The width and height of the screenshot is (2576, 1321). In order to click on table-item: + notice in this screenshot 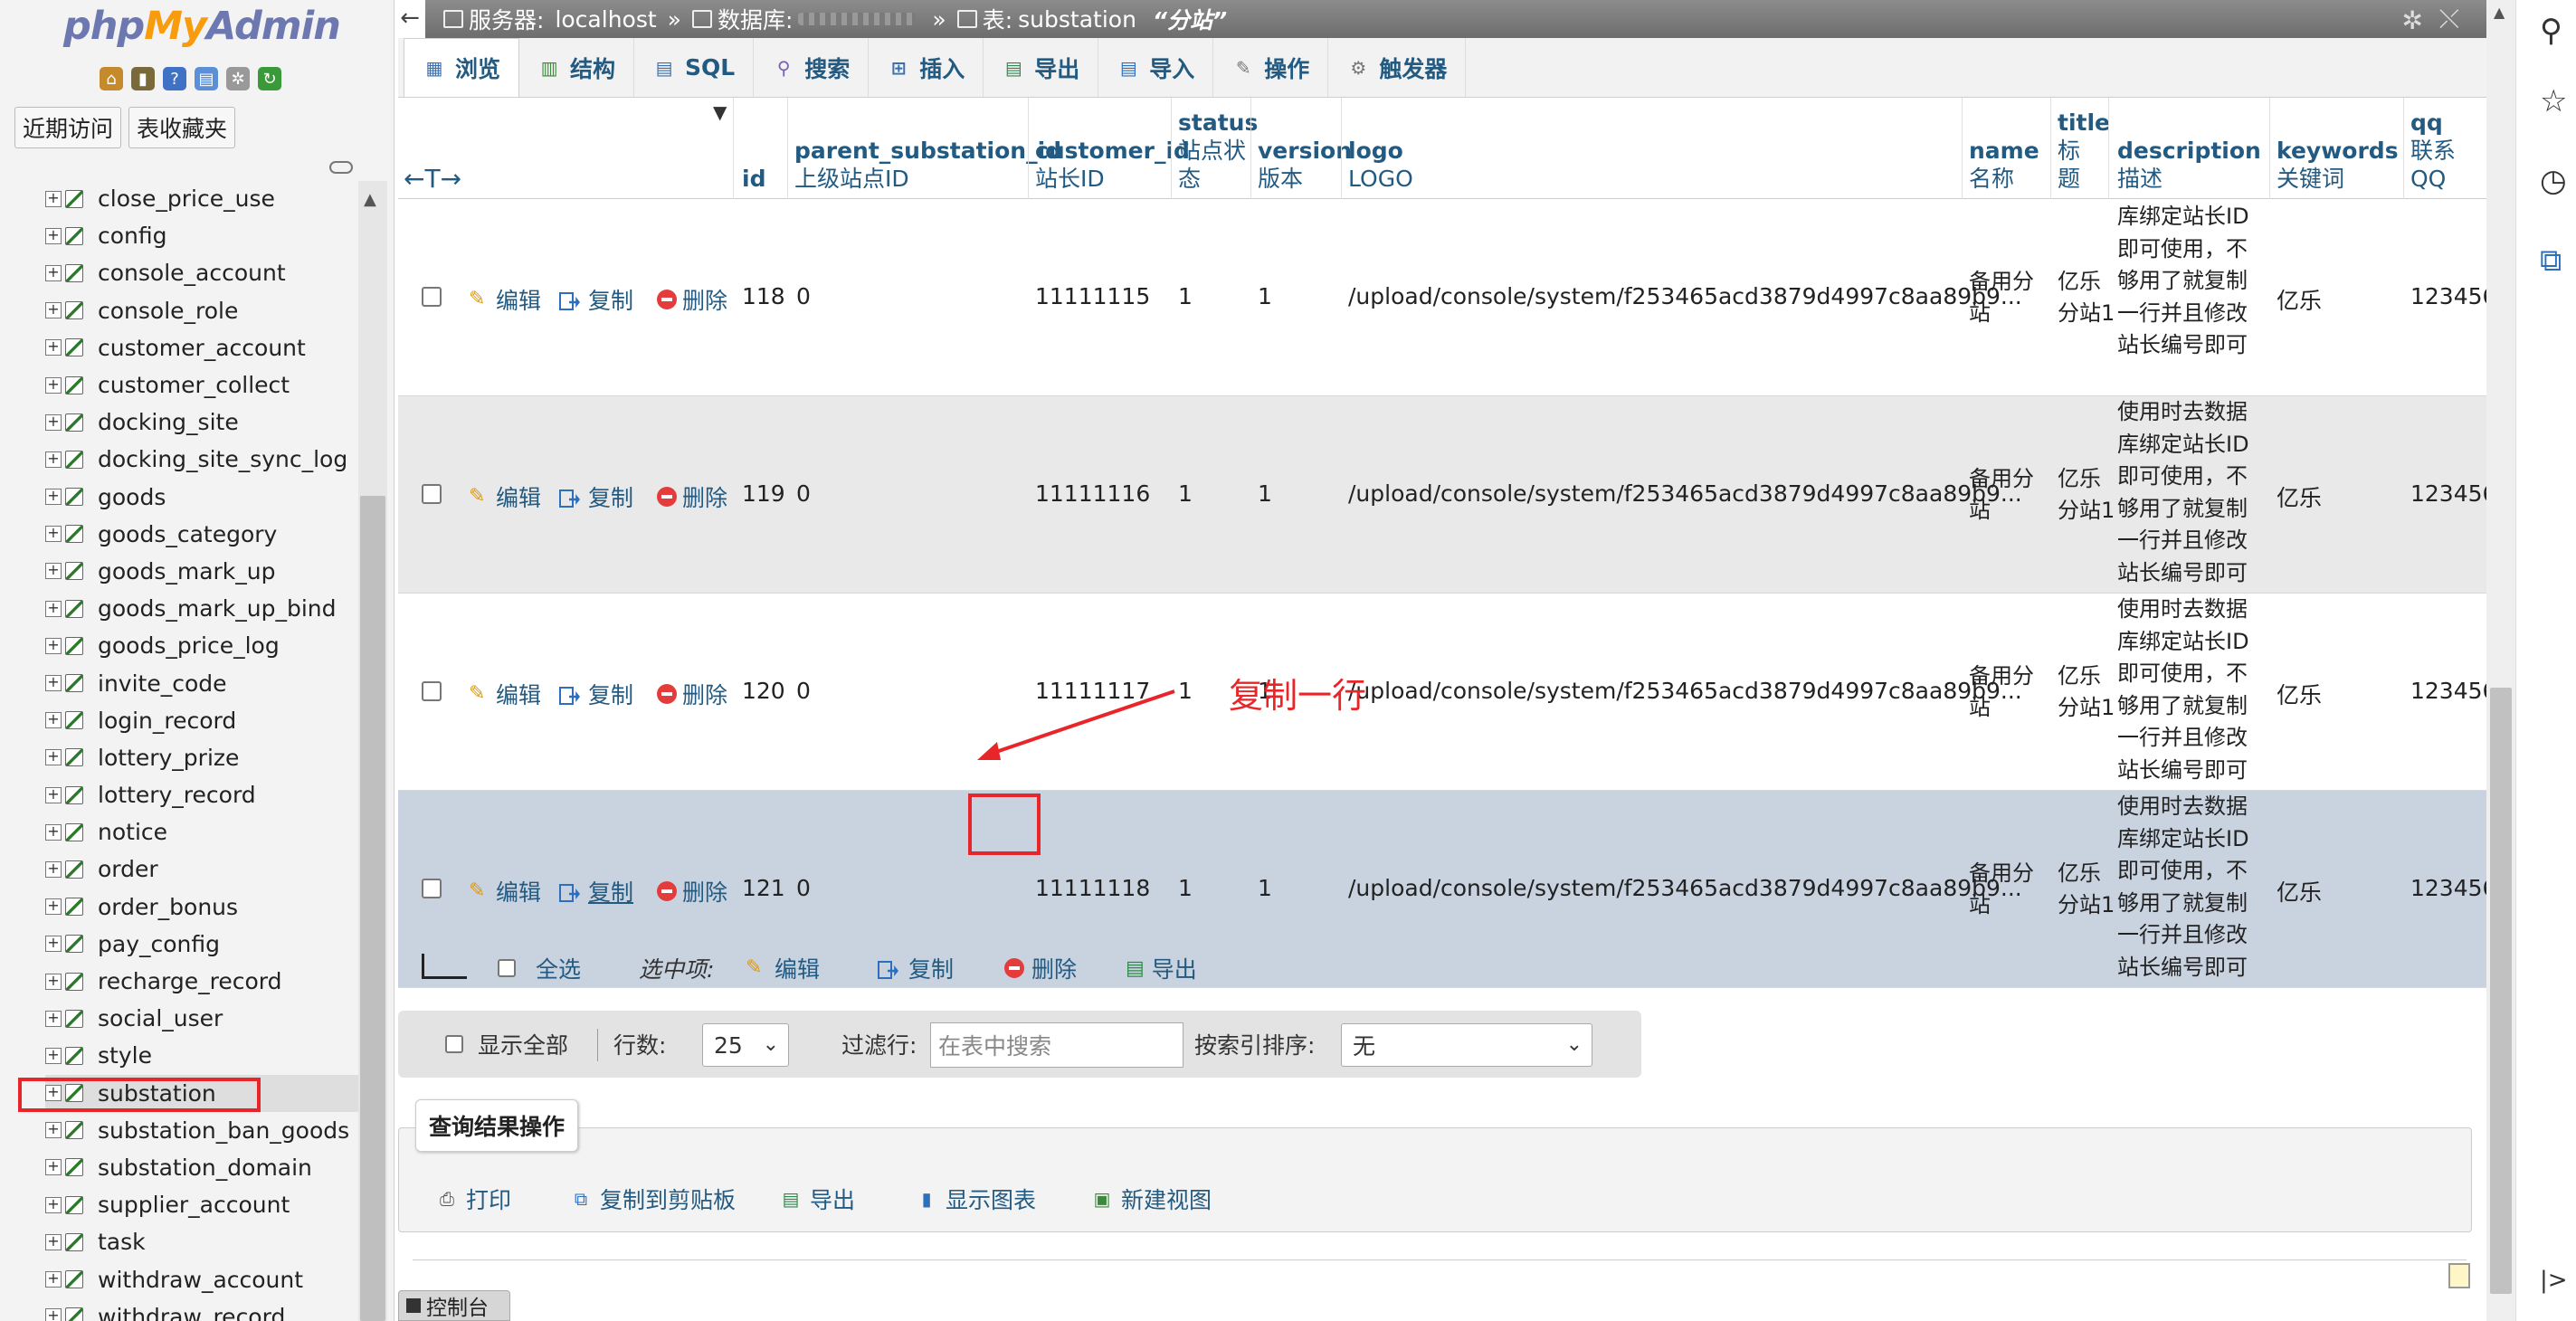, I will do `click(203, 832)`.